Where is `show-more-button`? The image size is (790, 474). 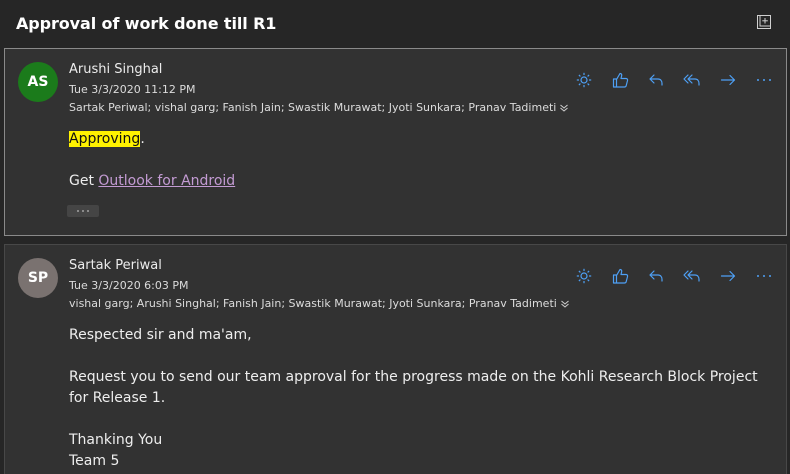 show-more-button is located at coordinates (83, 211).